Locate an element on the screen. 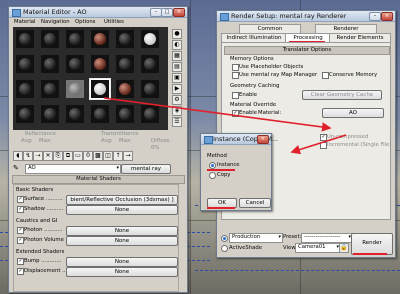 This screenshot has height=294, width=400. dialog-arrow is located at coordinates (318, 144).